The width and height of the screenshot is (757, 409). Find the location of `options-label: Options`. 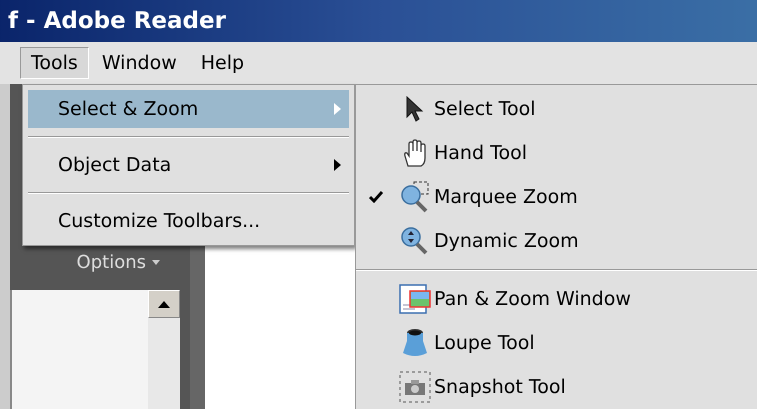

options-label: Options is located at coordinates (111, 263).